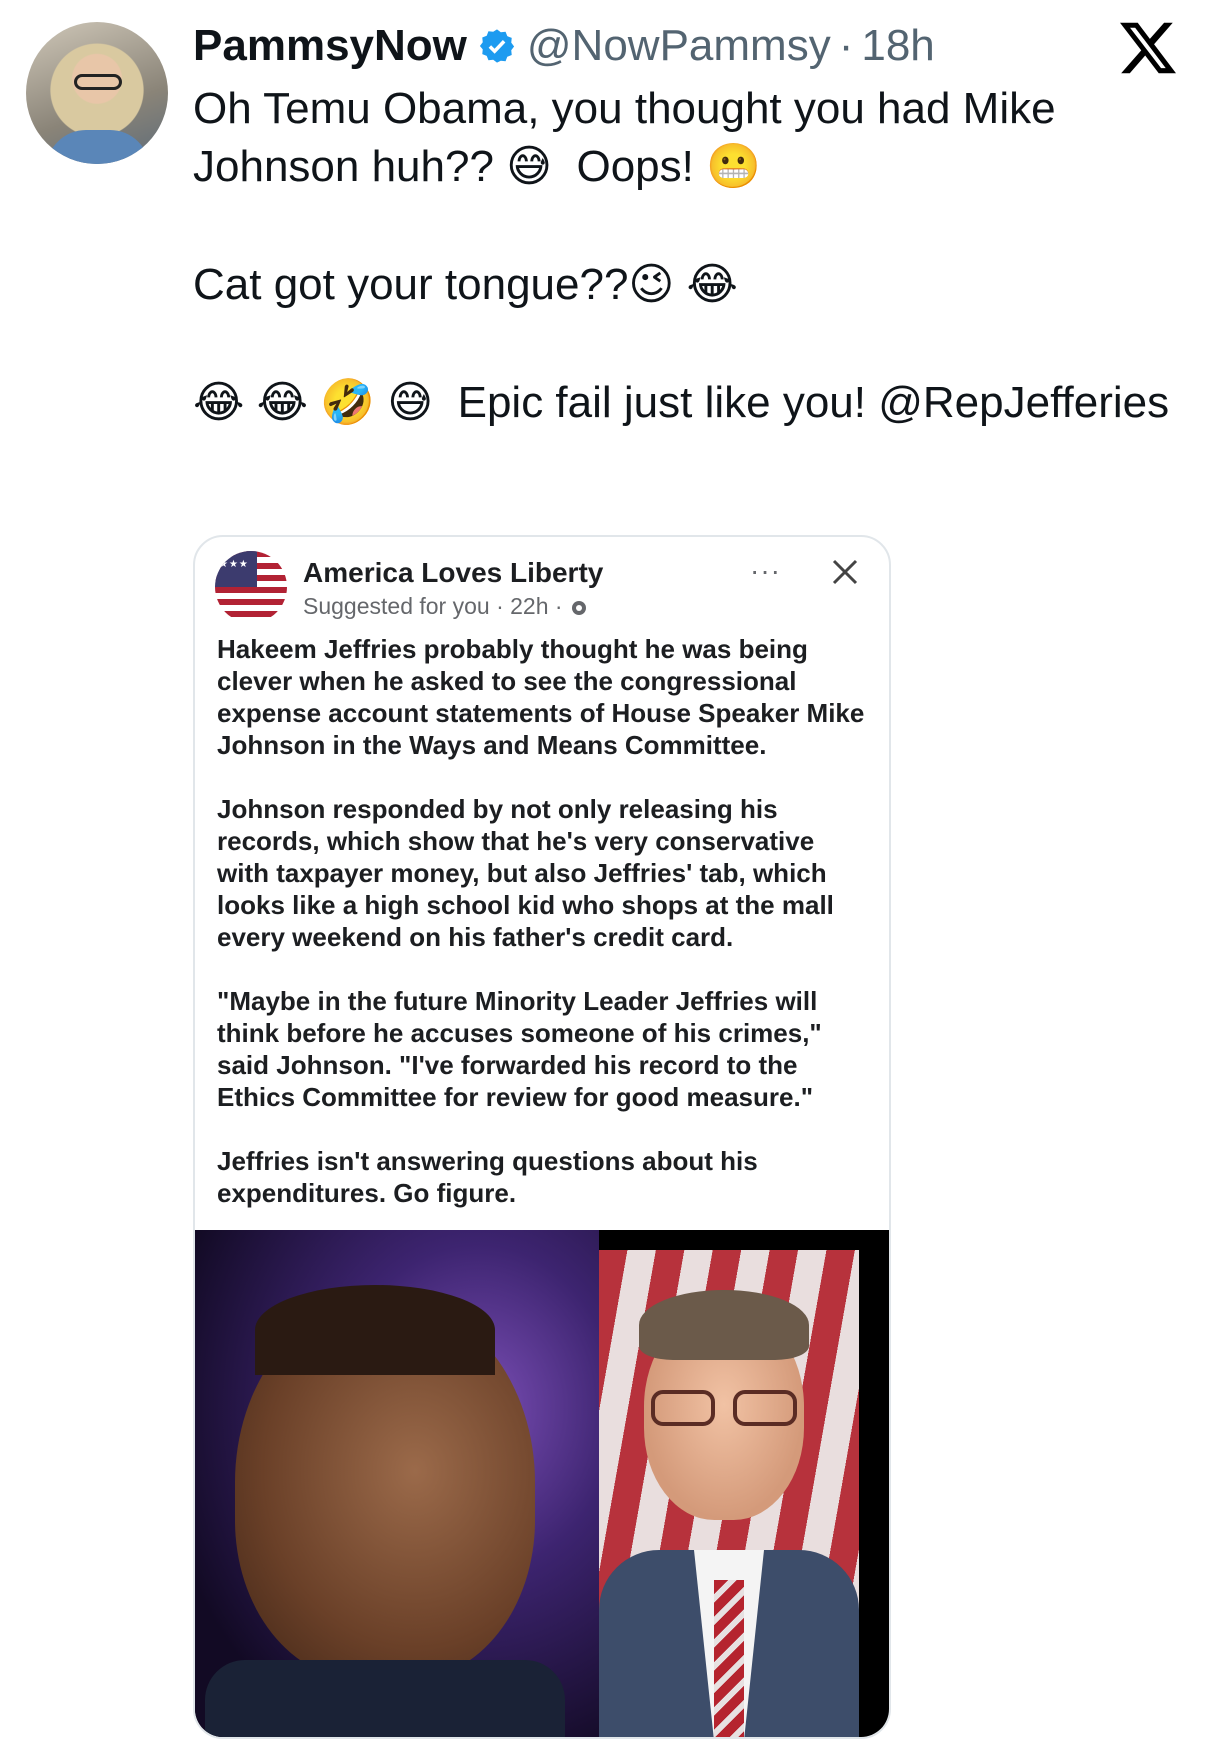 The image size is (1206, 1739). What do you see at coordinates (330, 46) in the screenshot?
I see `author-name: PammsyNow` at bounding box center [330, 46].